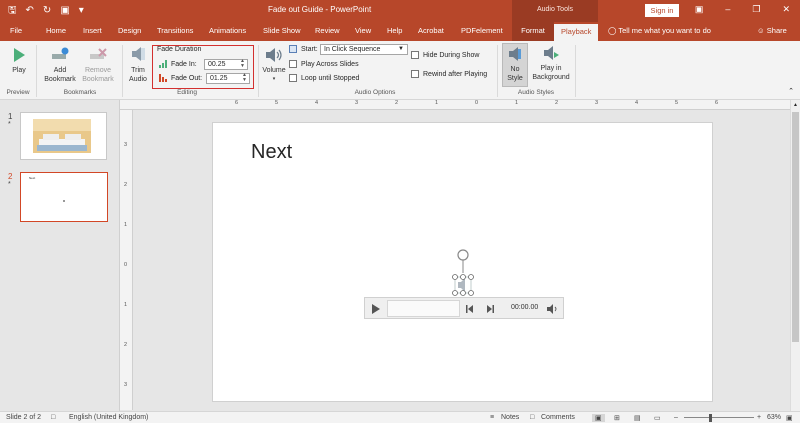  What do you see at coordinates (533, 31) in the screenshot?
I see `tab-format: Format` at bounding box center [533, 31].